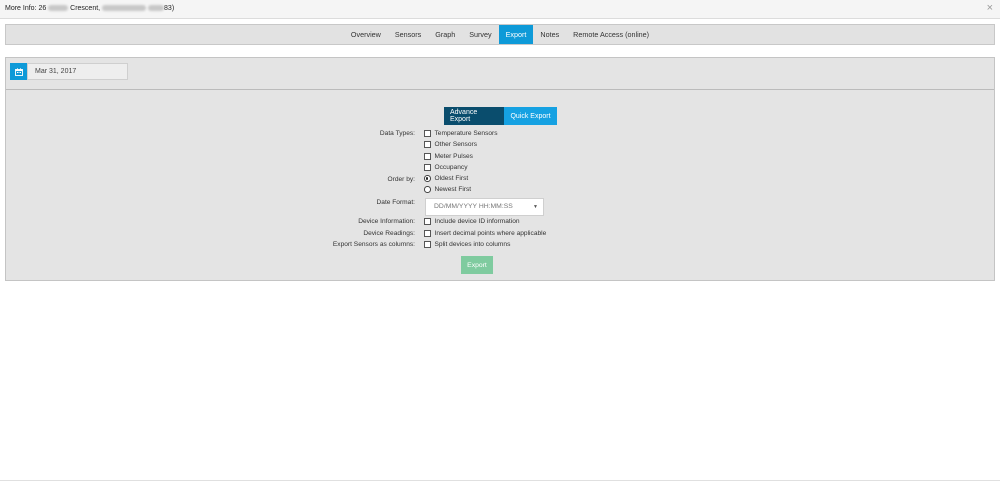 The height and width of the screenshot is (482, 1000). What do you see at coordinates (530, 116) in the screenshot?
I see `quick-export-button: Quick Export` at bounding box center [530, 116].